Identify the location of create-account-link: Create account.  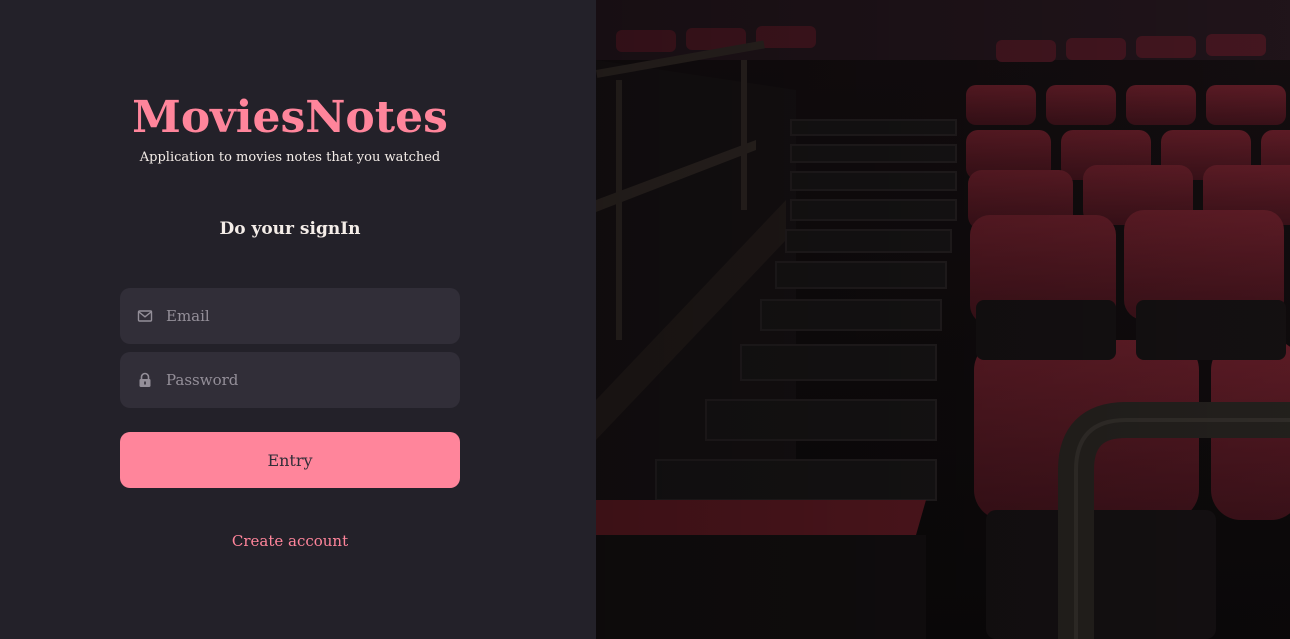
(290, 541).